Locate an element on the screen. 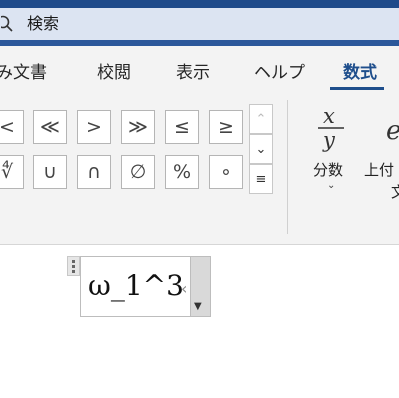 This screenshot has width=399, height=398. equation-move-handle is located at coordinates (73, 266).